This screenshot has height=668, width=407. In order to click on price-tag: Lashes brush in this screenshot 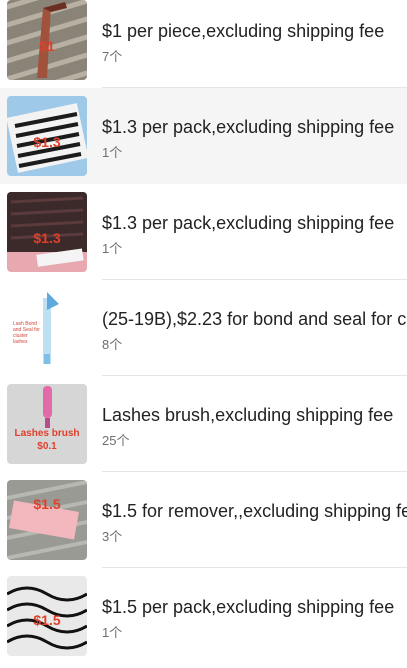, I will do `click(47, 433)`.